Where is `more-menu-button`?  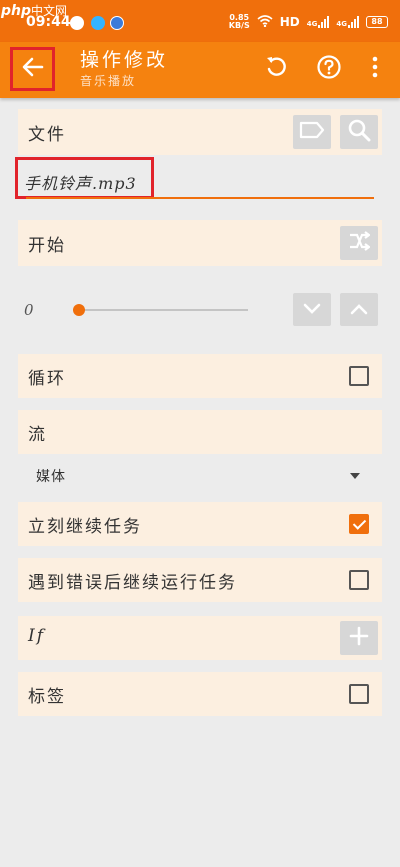 more-menu-button is located at coordinates (375, 69).